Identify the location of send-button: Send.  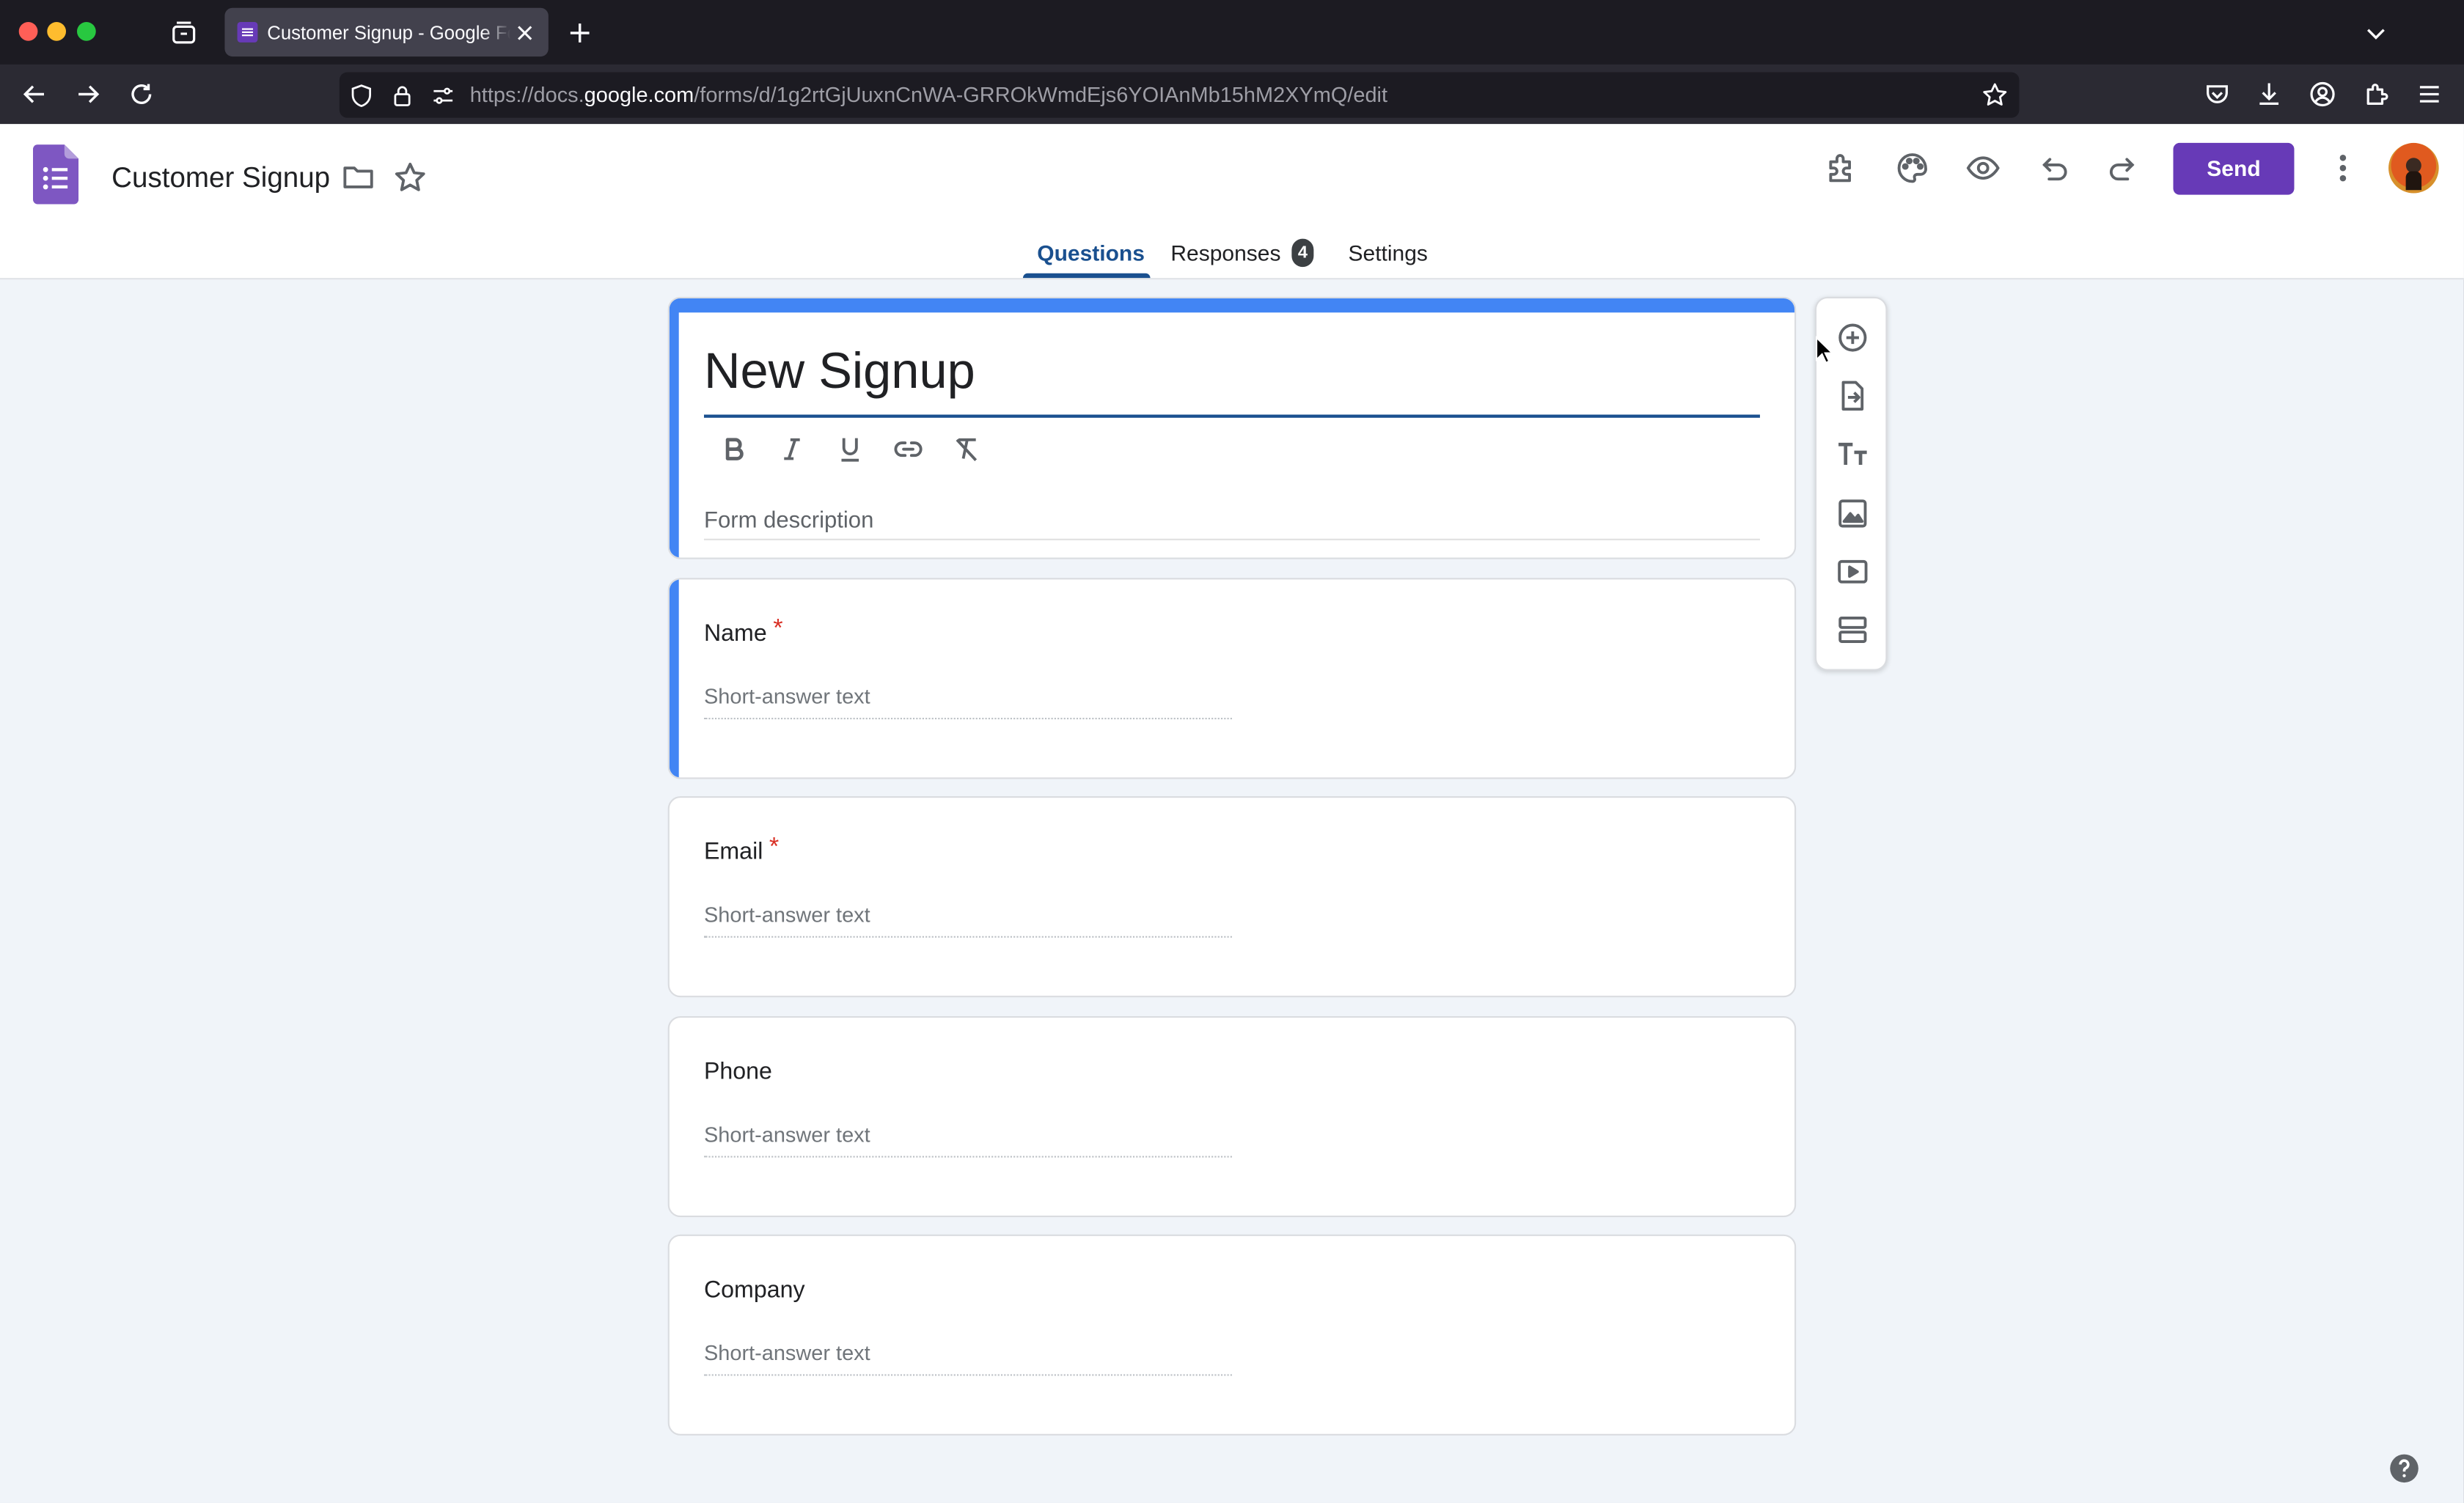
(2234, 168).